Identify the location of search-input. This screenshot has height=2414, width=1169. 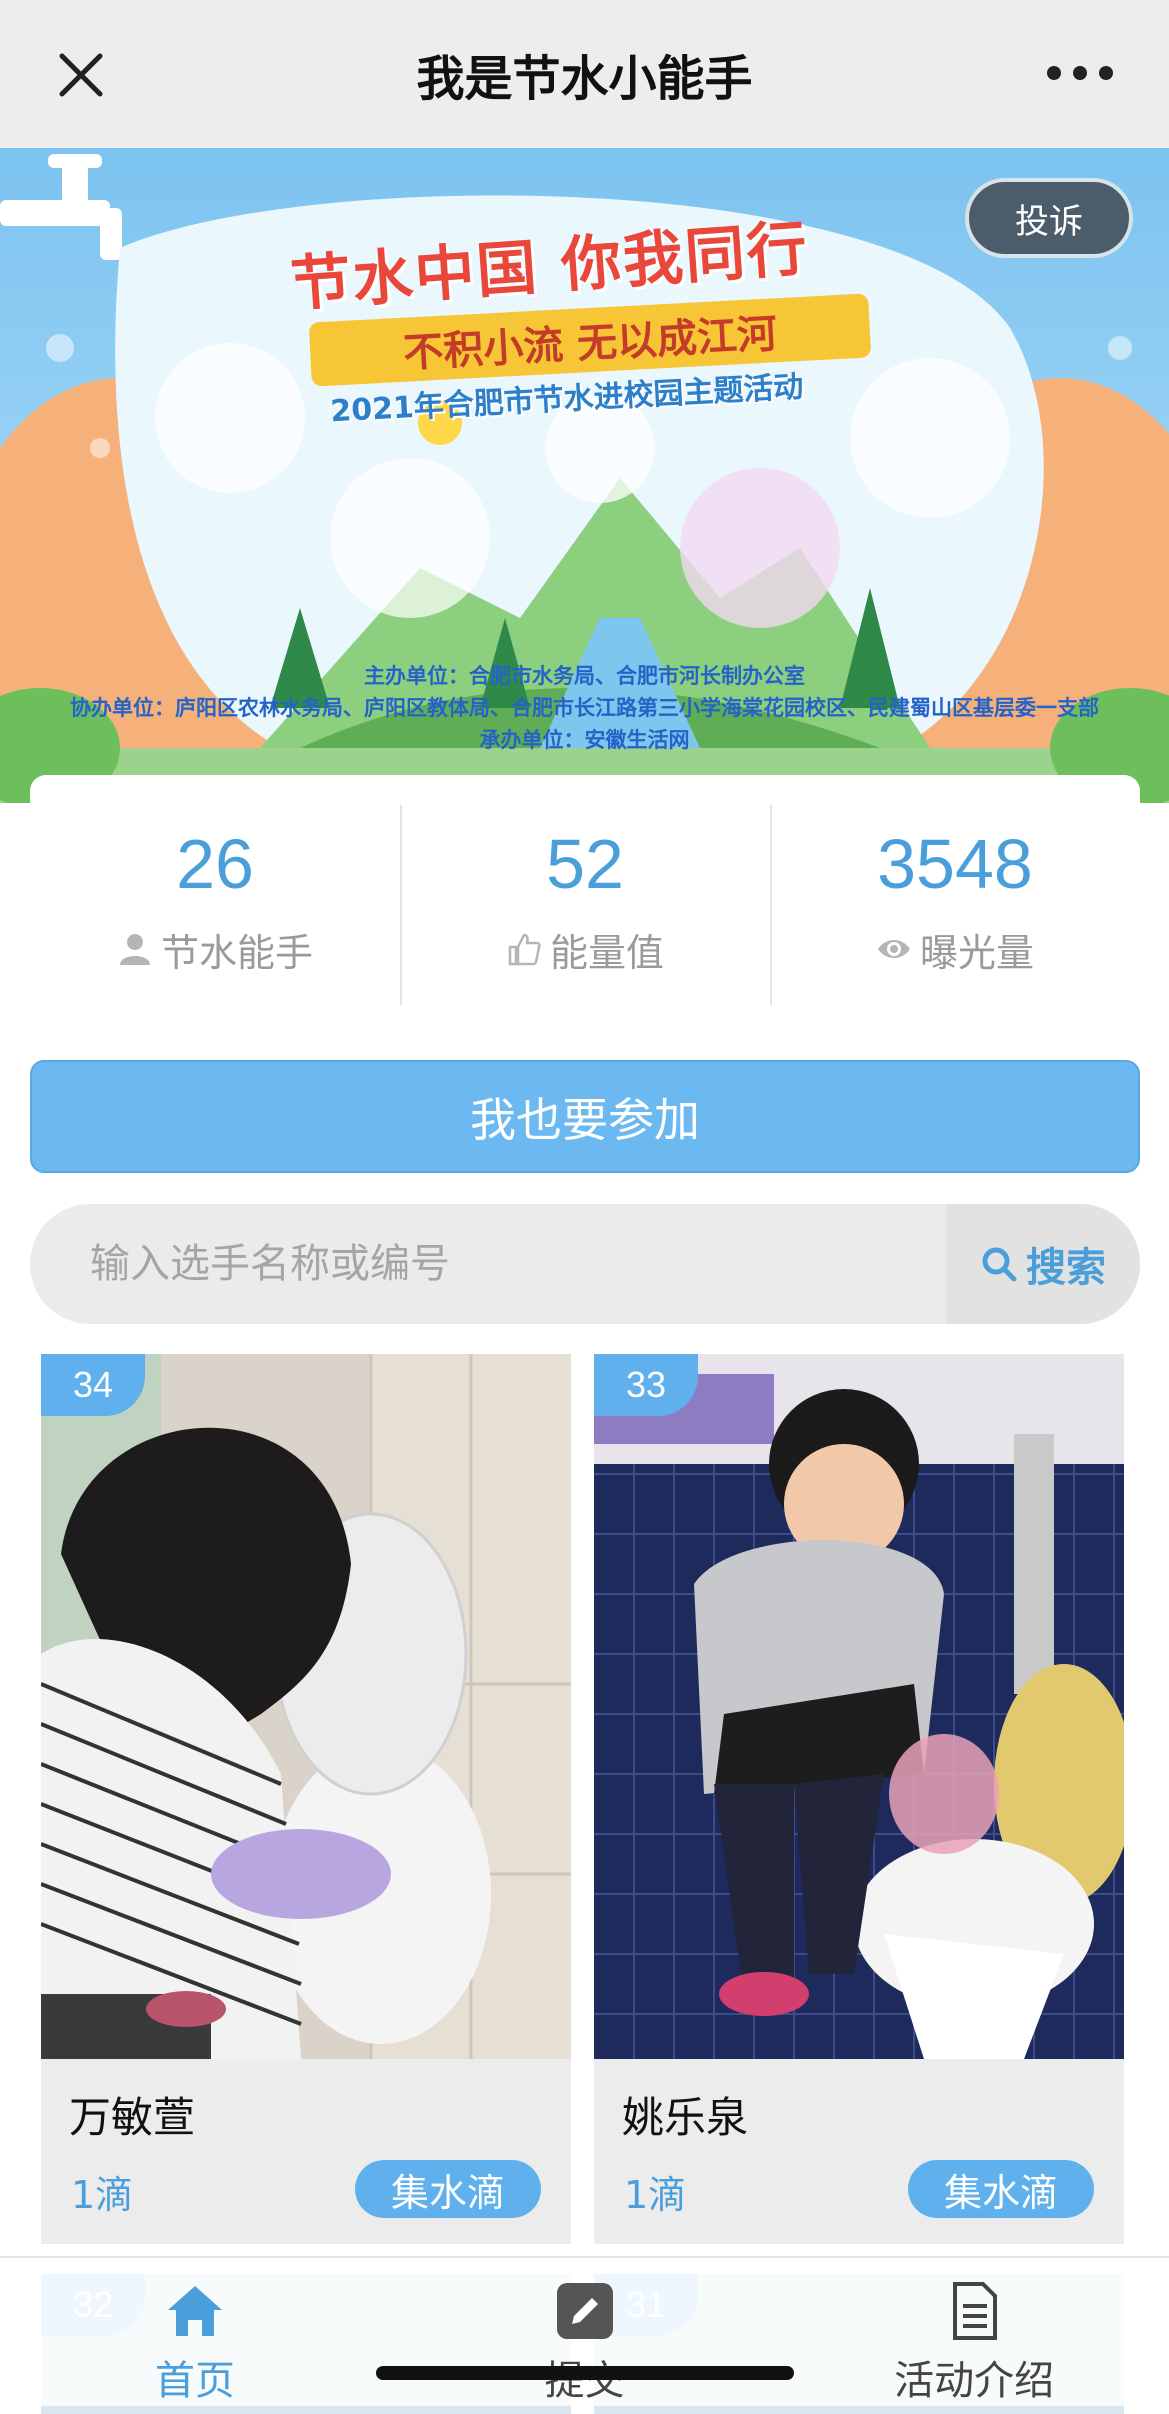
(488, 1264).